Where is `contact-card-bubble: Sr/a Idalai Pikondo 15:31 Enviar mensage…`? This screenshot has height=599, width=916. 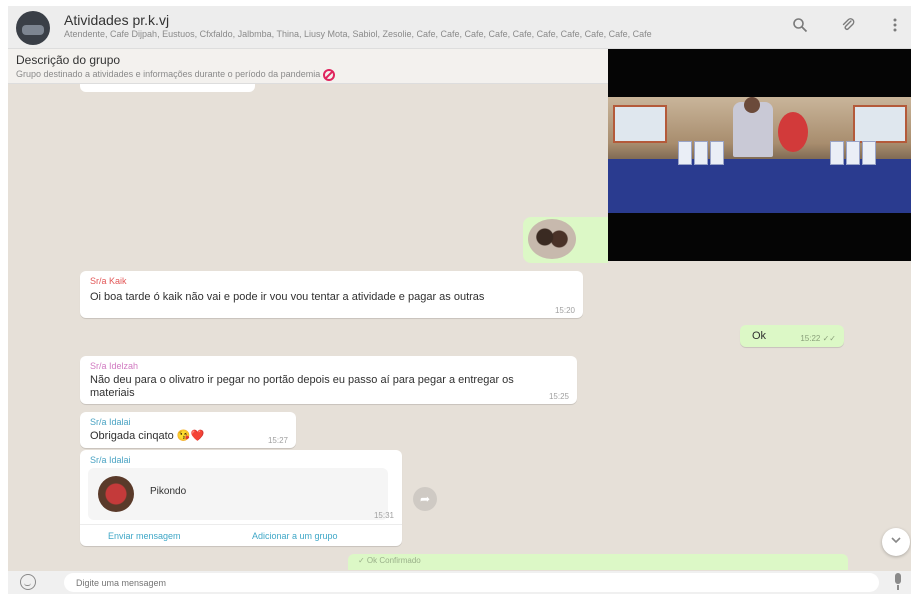 contact-card-bubble: Sr/a Idalai Pikondo 15:31 Enviar mensage… is located at coordinates (241, 498).